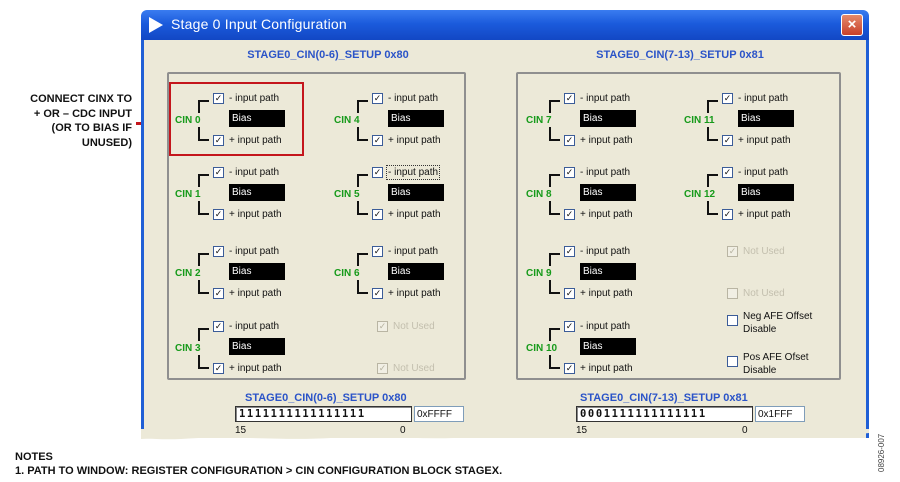 This screenshot has height=482, width=900. Describe the element at coordinates (539, 273) in the screenshot. I see `cin-label: CIN 9` at that location.